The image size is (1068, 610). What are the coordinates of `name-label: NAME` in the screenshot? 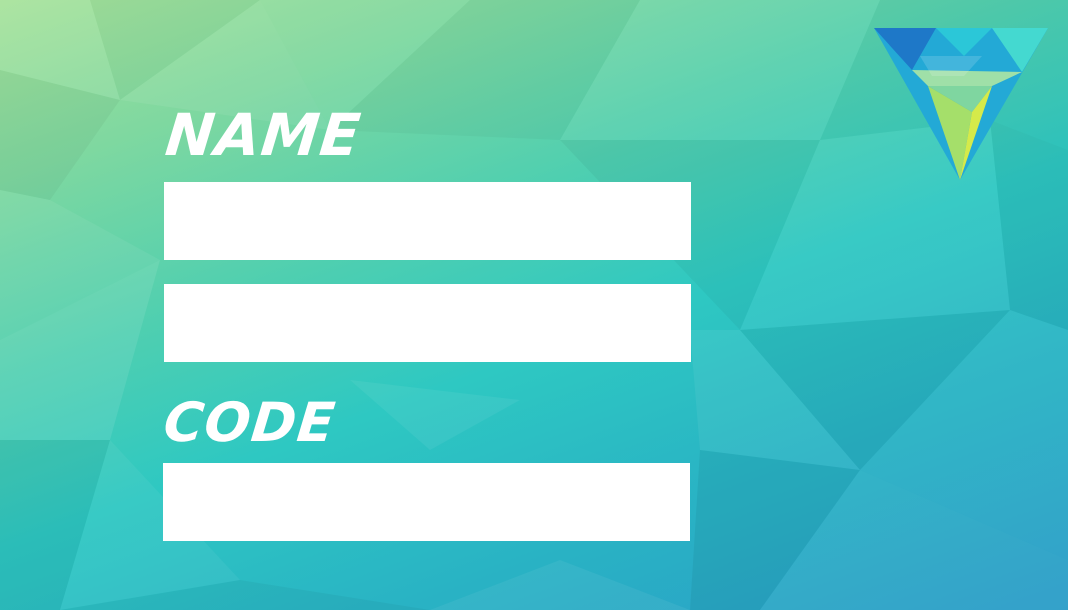 It's located at (263, 135).